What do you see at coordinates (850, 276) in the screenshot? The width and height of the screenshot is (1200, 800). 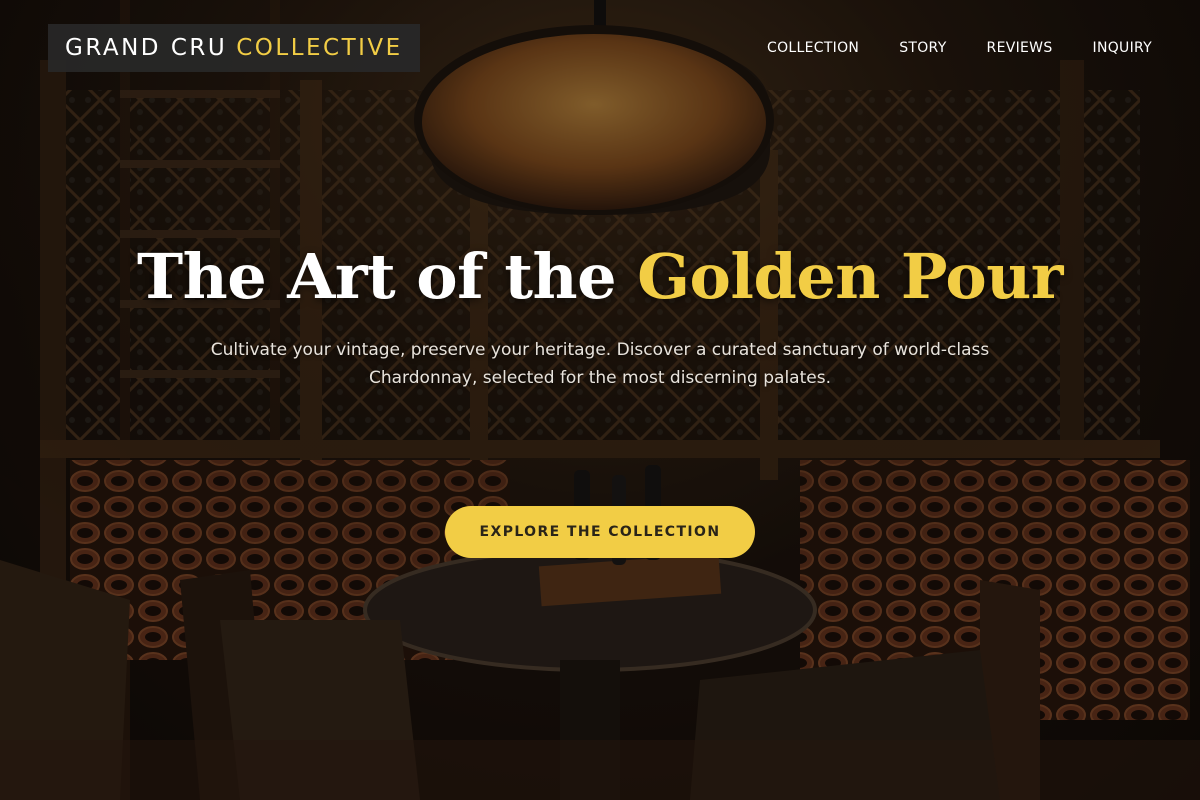 I see `headline-gold-part: Golden Pour` at bounding box center [850, 276].